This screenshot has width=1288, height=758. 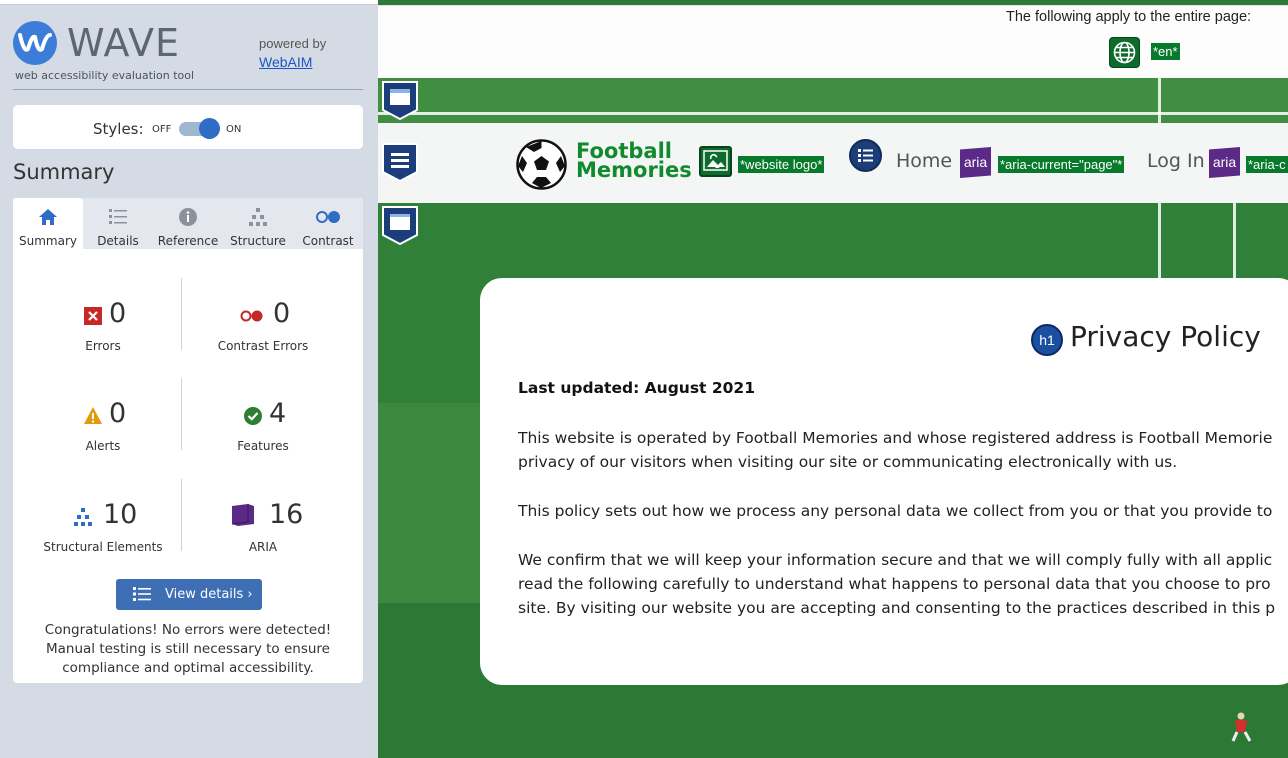 I want to click on main-landmark-icon, so click(x=400, y=225).